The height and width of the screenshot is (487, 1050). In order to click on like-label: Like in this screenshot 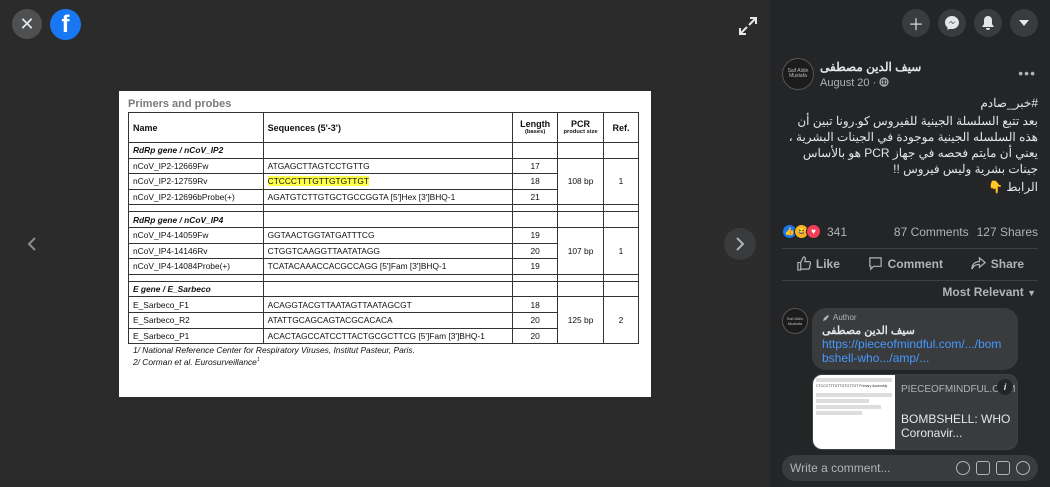, I will do `click(827, 263)`.